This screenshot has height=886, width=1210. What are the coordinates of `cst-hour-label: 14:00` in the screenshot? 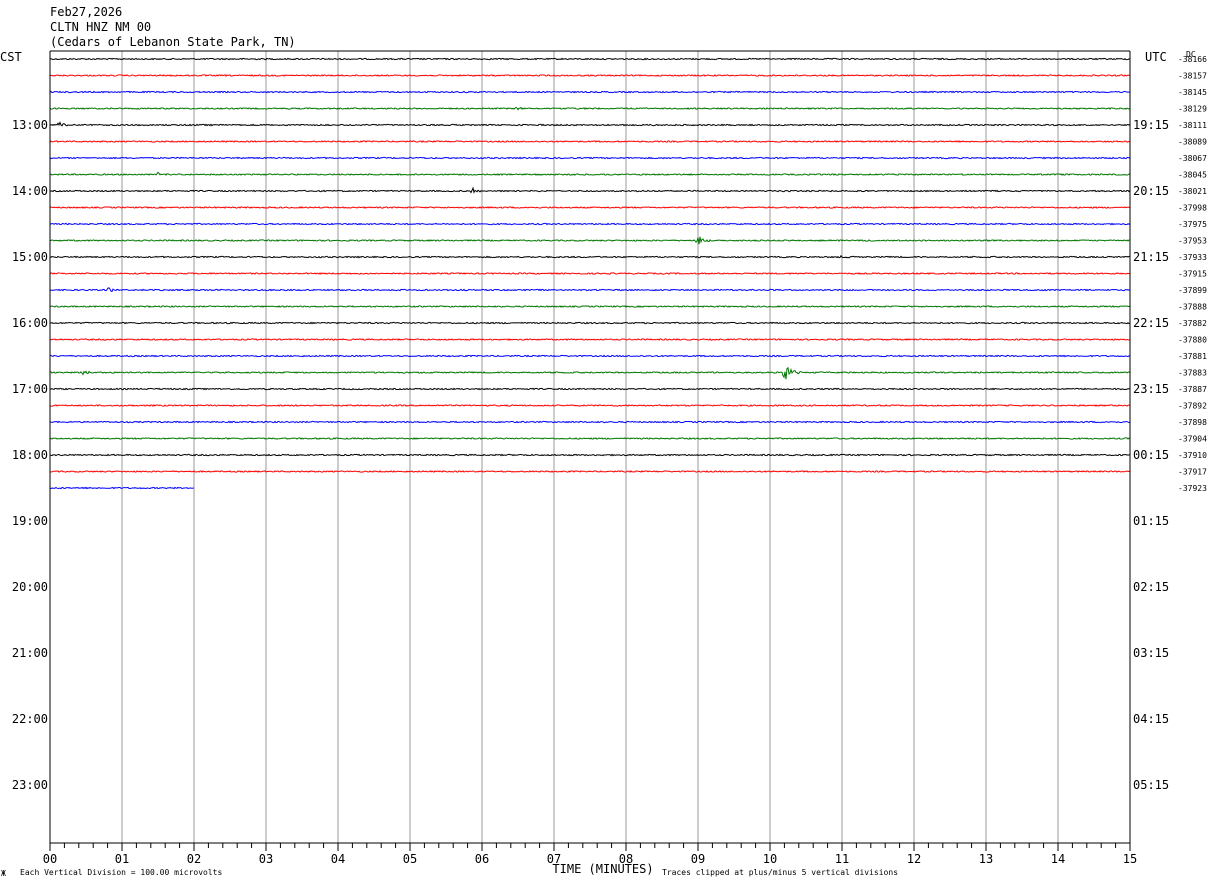 It's located at (30, 191).